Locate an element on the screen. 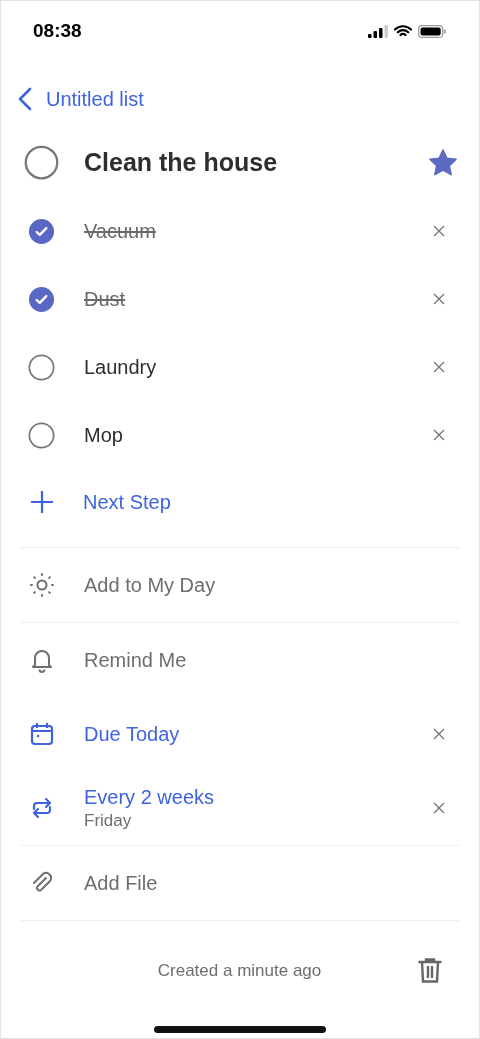 The width and height of the screenshot is (480, 1039). trash-icon is located at coordinates (430, 971).